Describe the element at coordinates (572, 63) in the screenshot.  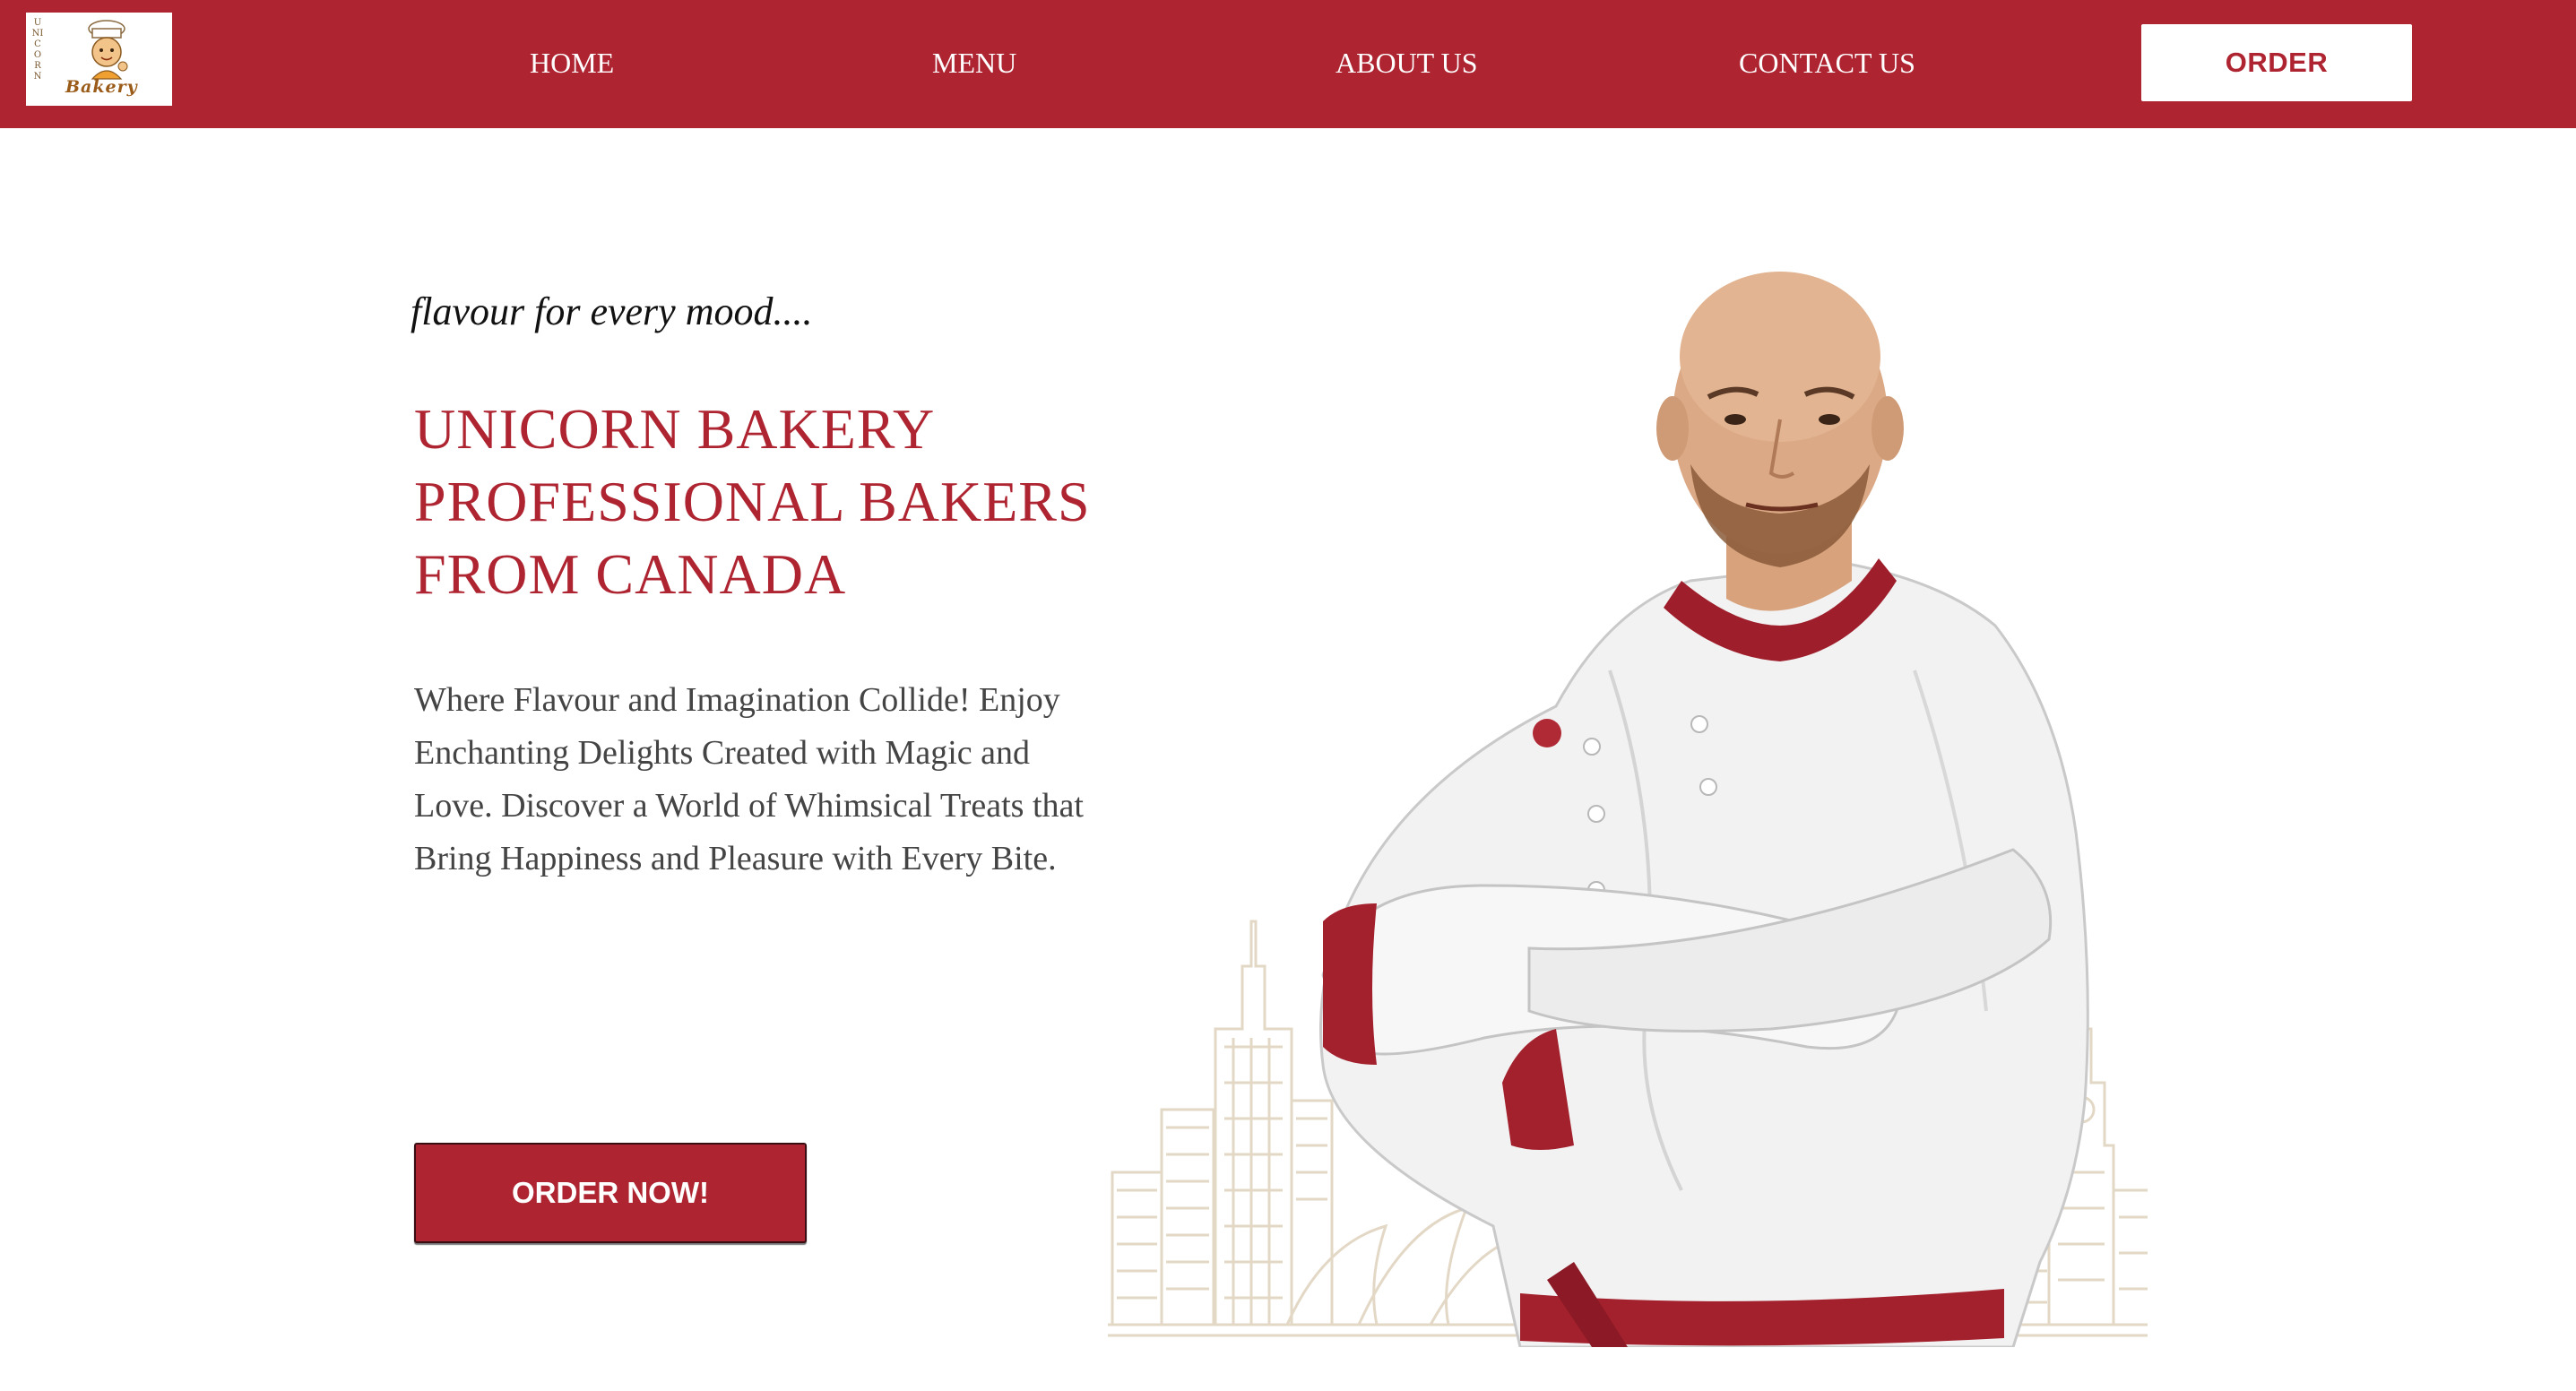
I see `nav-home: HOME` at that location.